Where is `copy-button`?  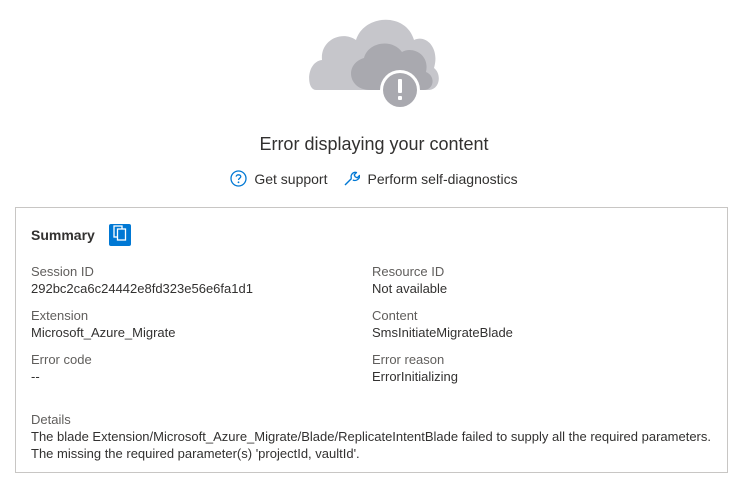 copy-button is located at coordinates (119, 235).